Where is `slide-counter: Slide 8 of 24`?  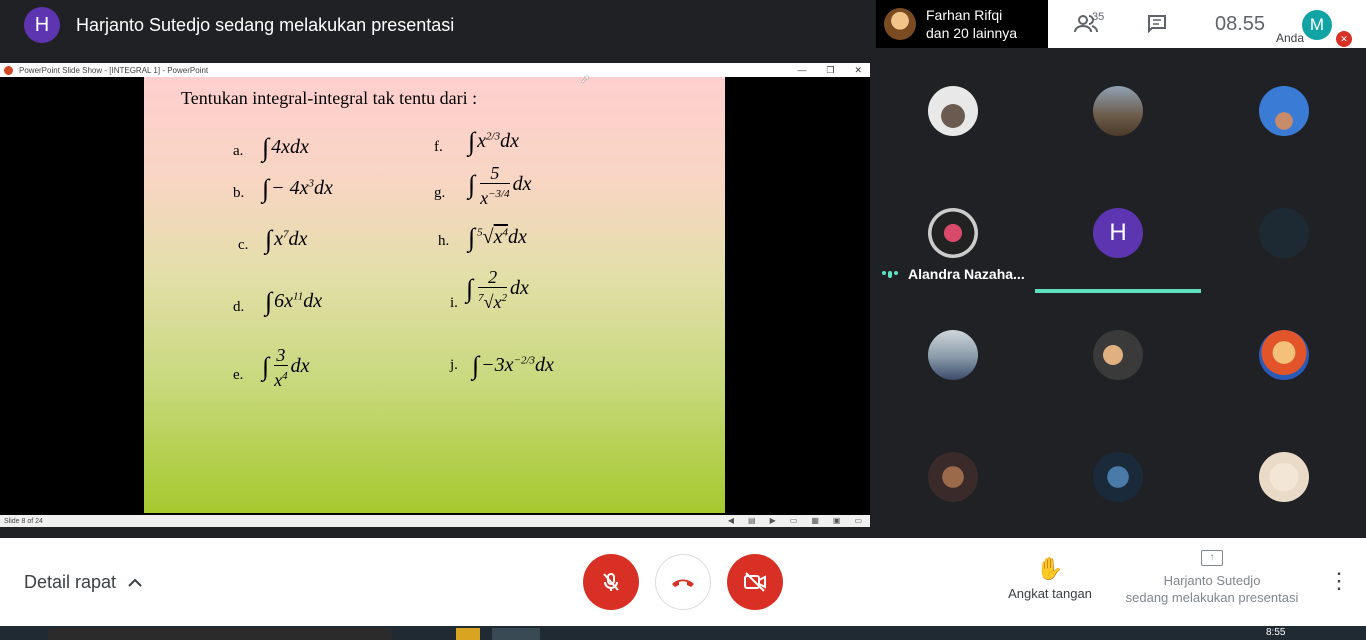 slide-counter: Slide 8 of 24 is located at coordinates (23, 521).